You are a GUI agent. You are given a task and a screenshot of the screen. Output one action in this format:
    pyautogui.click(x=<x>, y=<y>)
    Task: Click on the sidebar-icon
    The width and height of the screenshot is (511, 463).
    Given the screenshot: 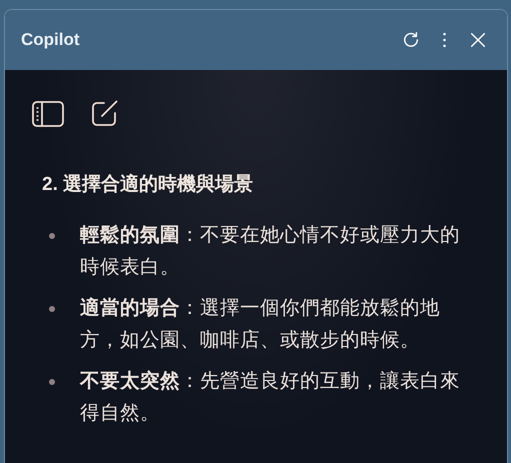 What is the action you would take?
    pyautogui.click(x=48, y=113)
    